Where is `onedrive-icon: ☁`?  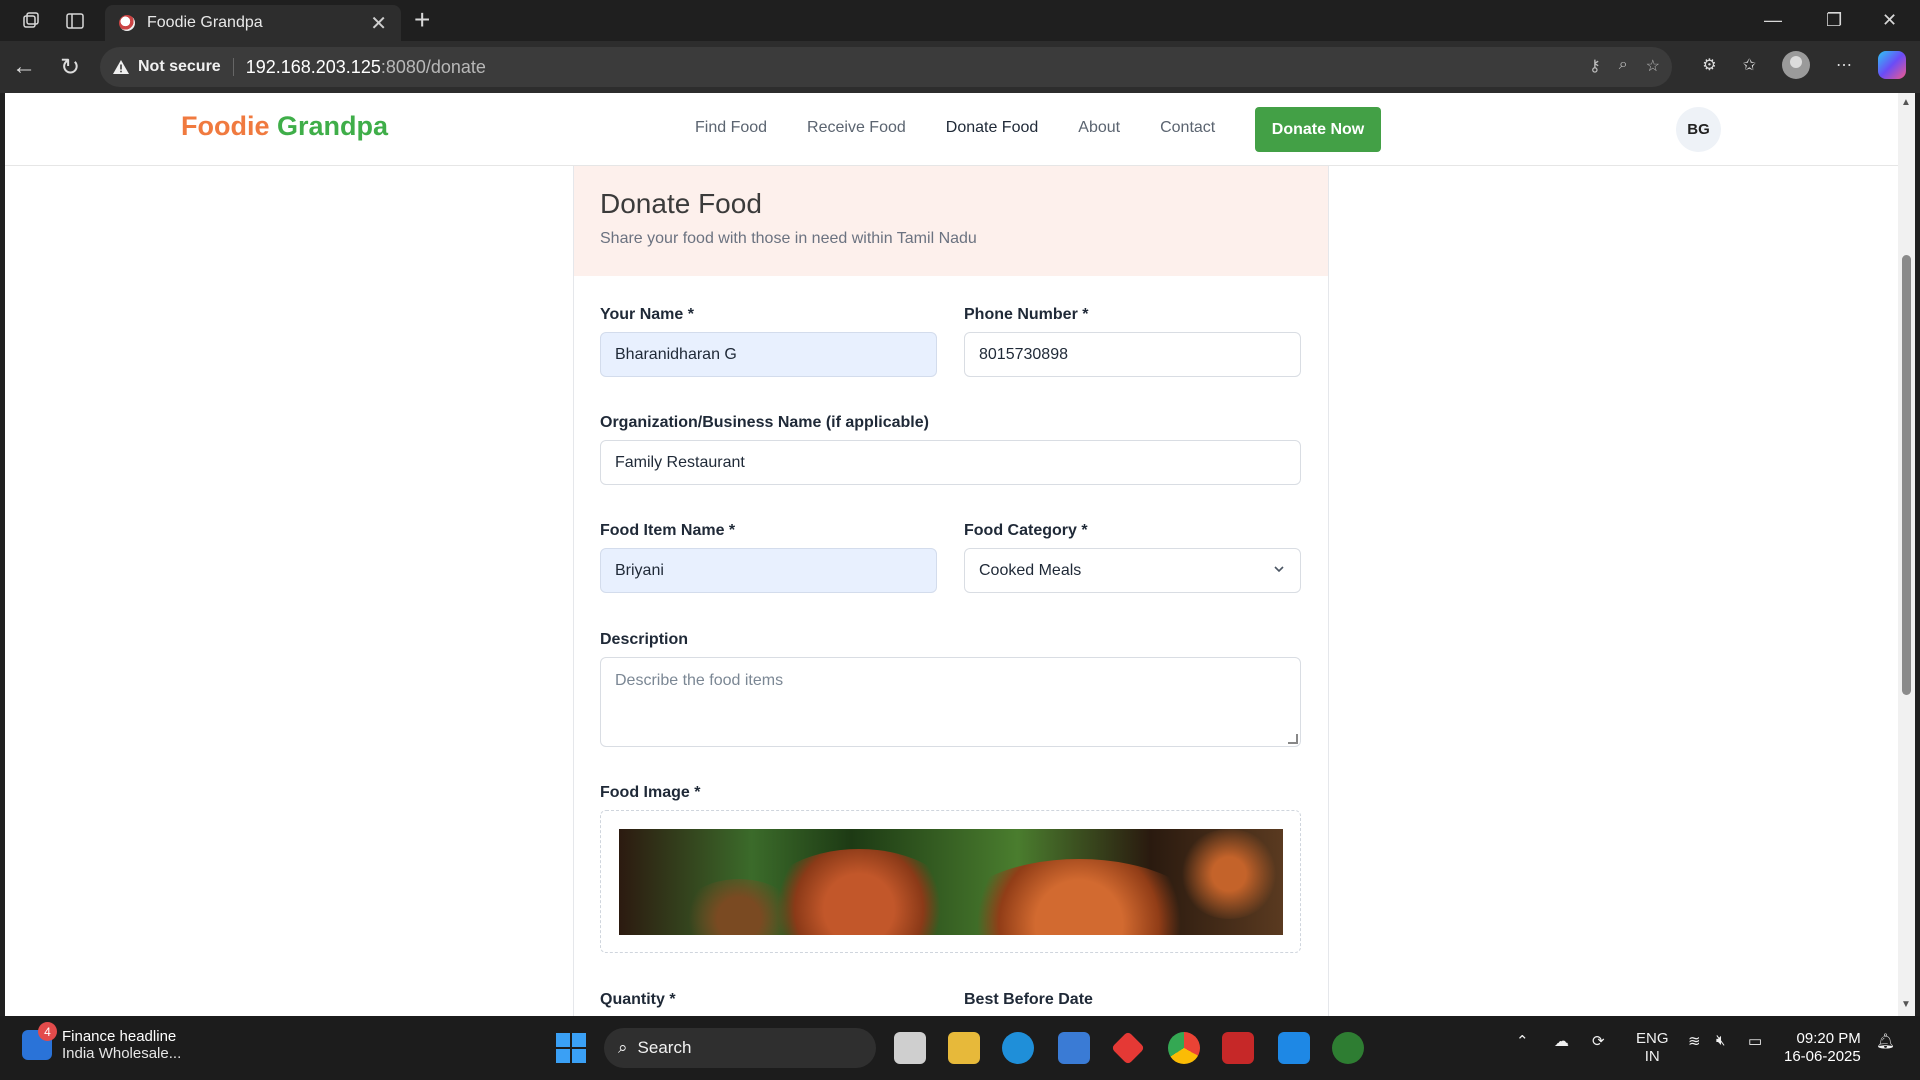
onedrive-icon: ☁ is located at coordinates (1561, 1041).